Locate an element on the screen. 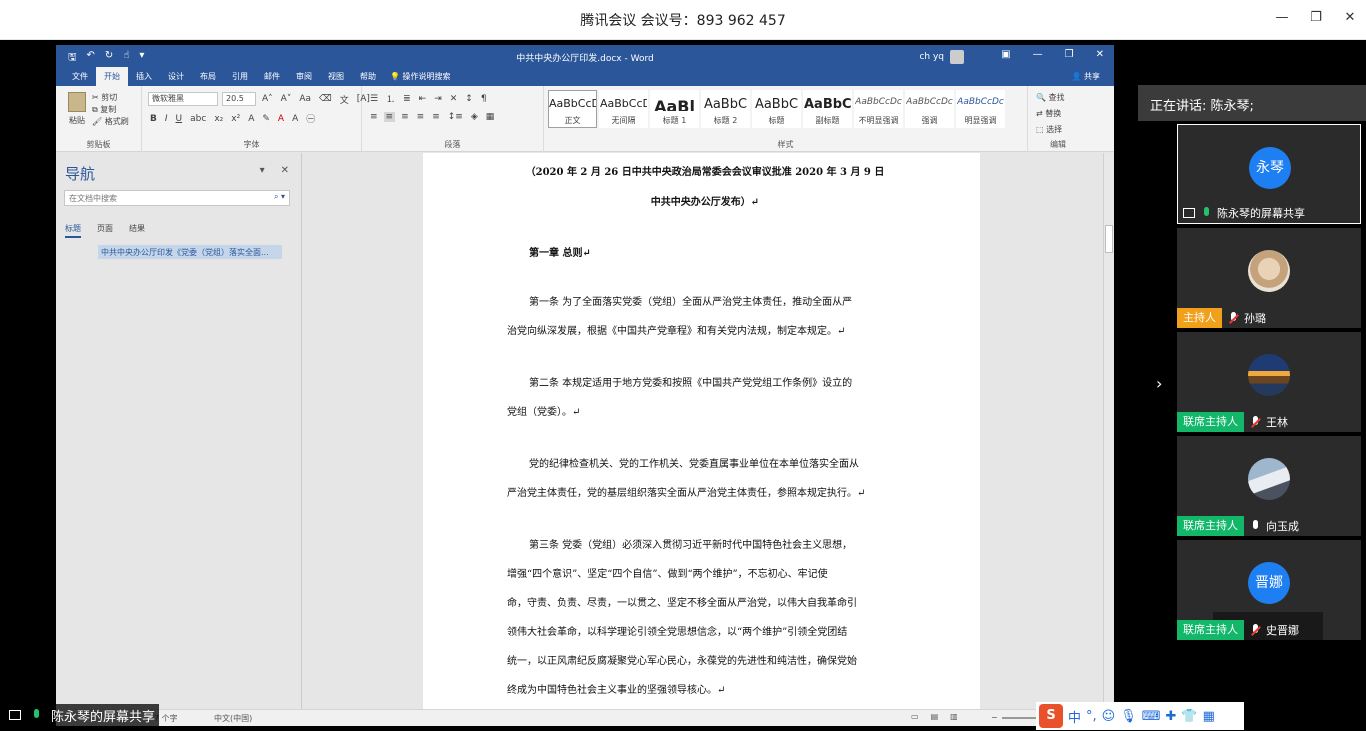 The image size is (1366, 731). nav-tab-pages: 页面 is located at coordinates (105, 230).